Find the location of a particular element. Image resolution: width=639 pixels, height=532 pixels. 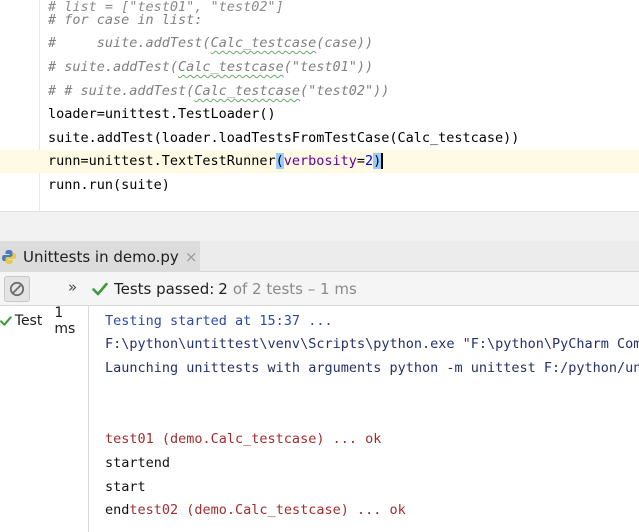

status-passed-label: Tests passed: is located at coordinates (164, 289).